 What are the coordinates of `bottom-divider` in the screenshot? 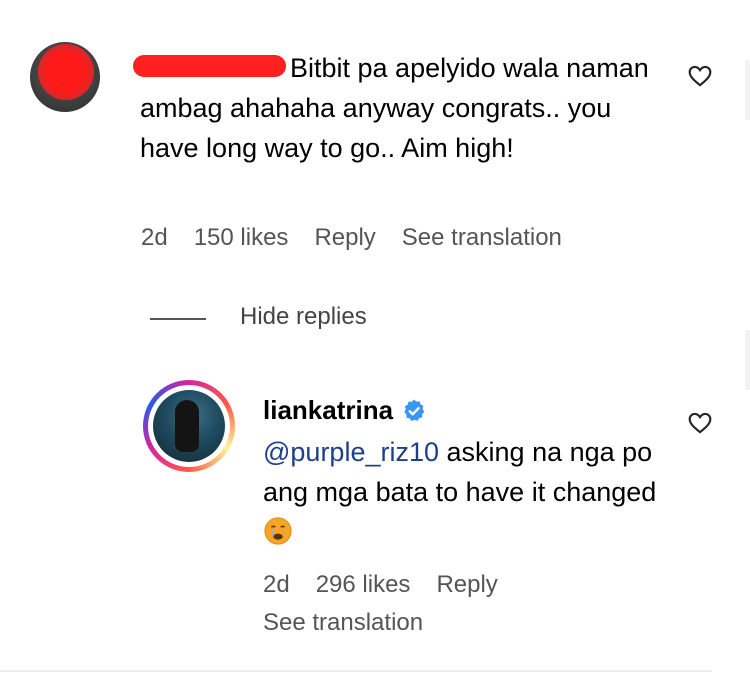 It's located at (356, 671).